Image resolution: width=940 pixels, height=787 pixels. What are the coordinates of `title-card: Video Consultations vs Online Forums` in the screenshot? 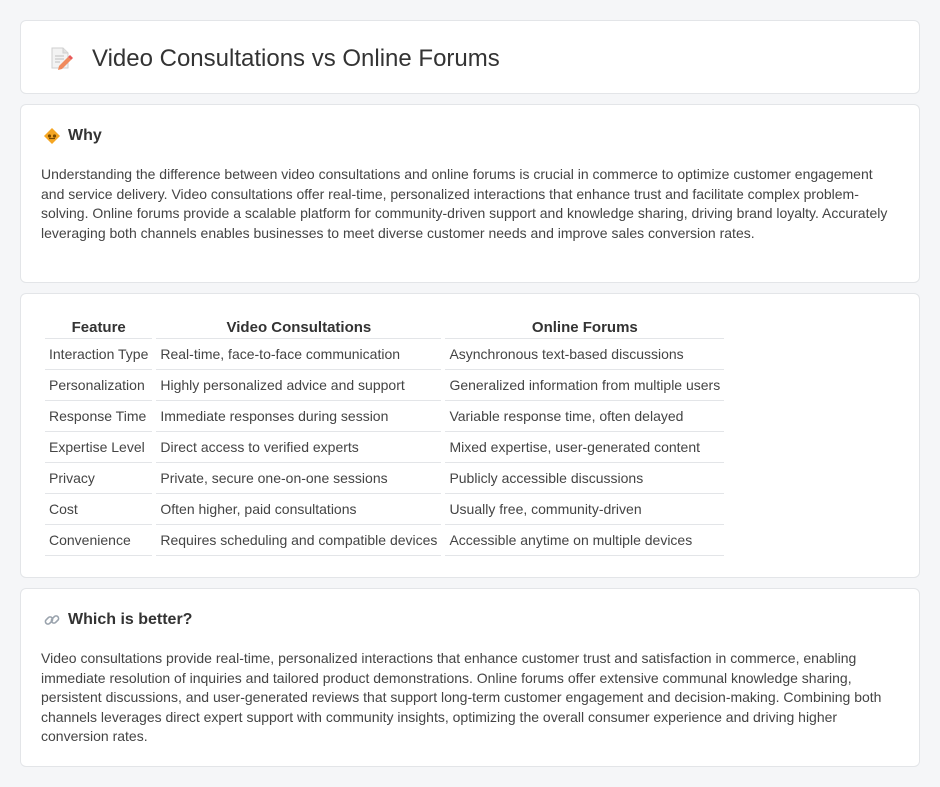 It's located at (470, 57).